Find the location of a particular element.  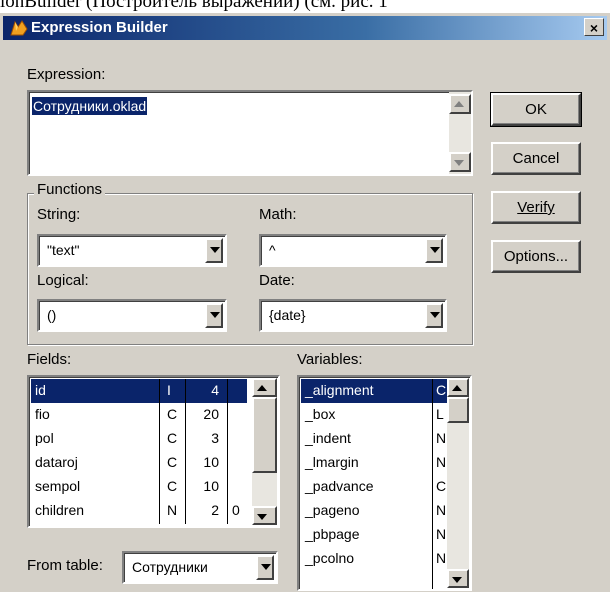

field-name-cell: id is located at coordinates (40, 390).